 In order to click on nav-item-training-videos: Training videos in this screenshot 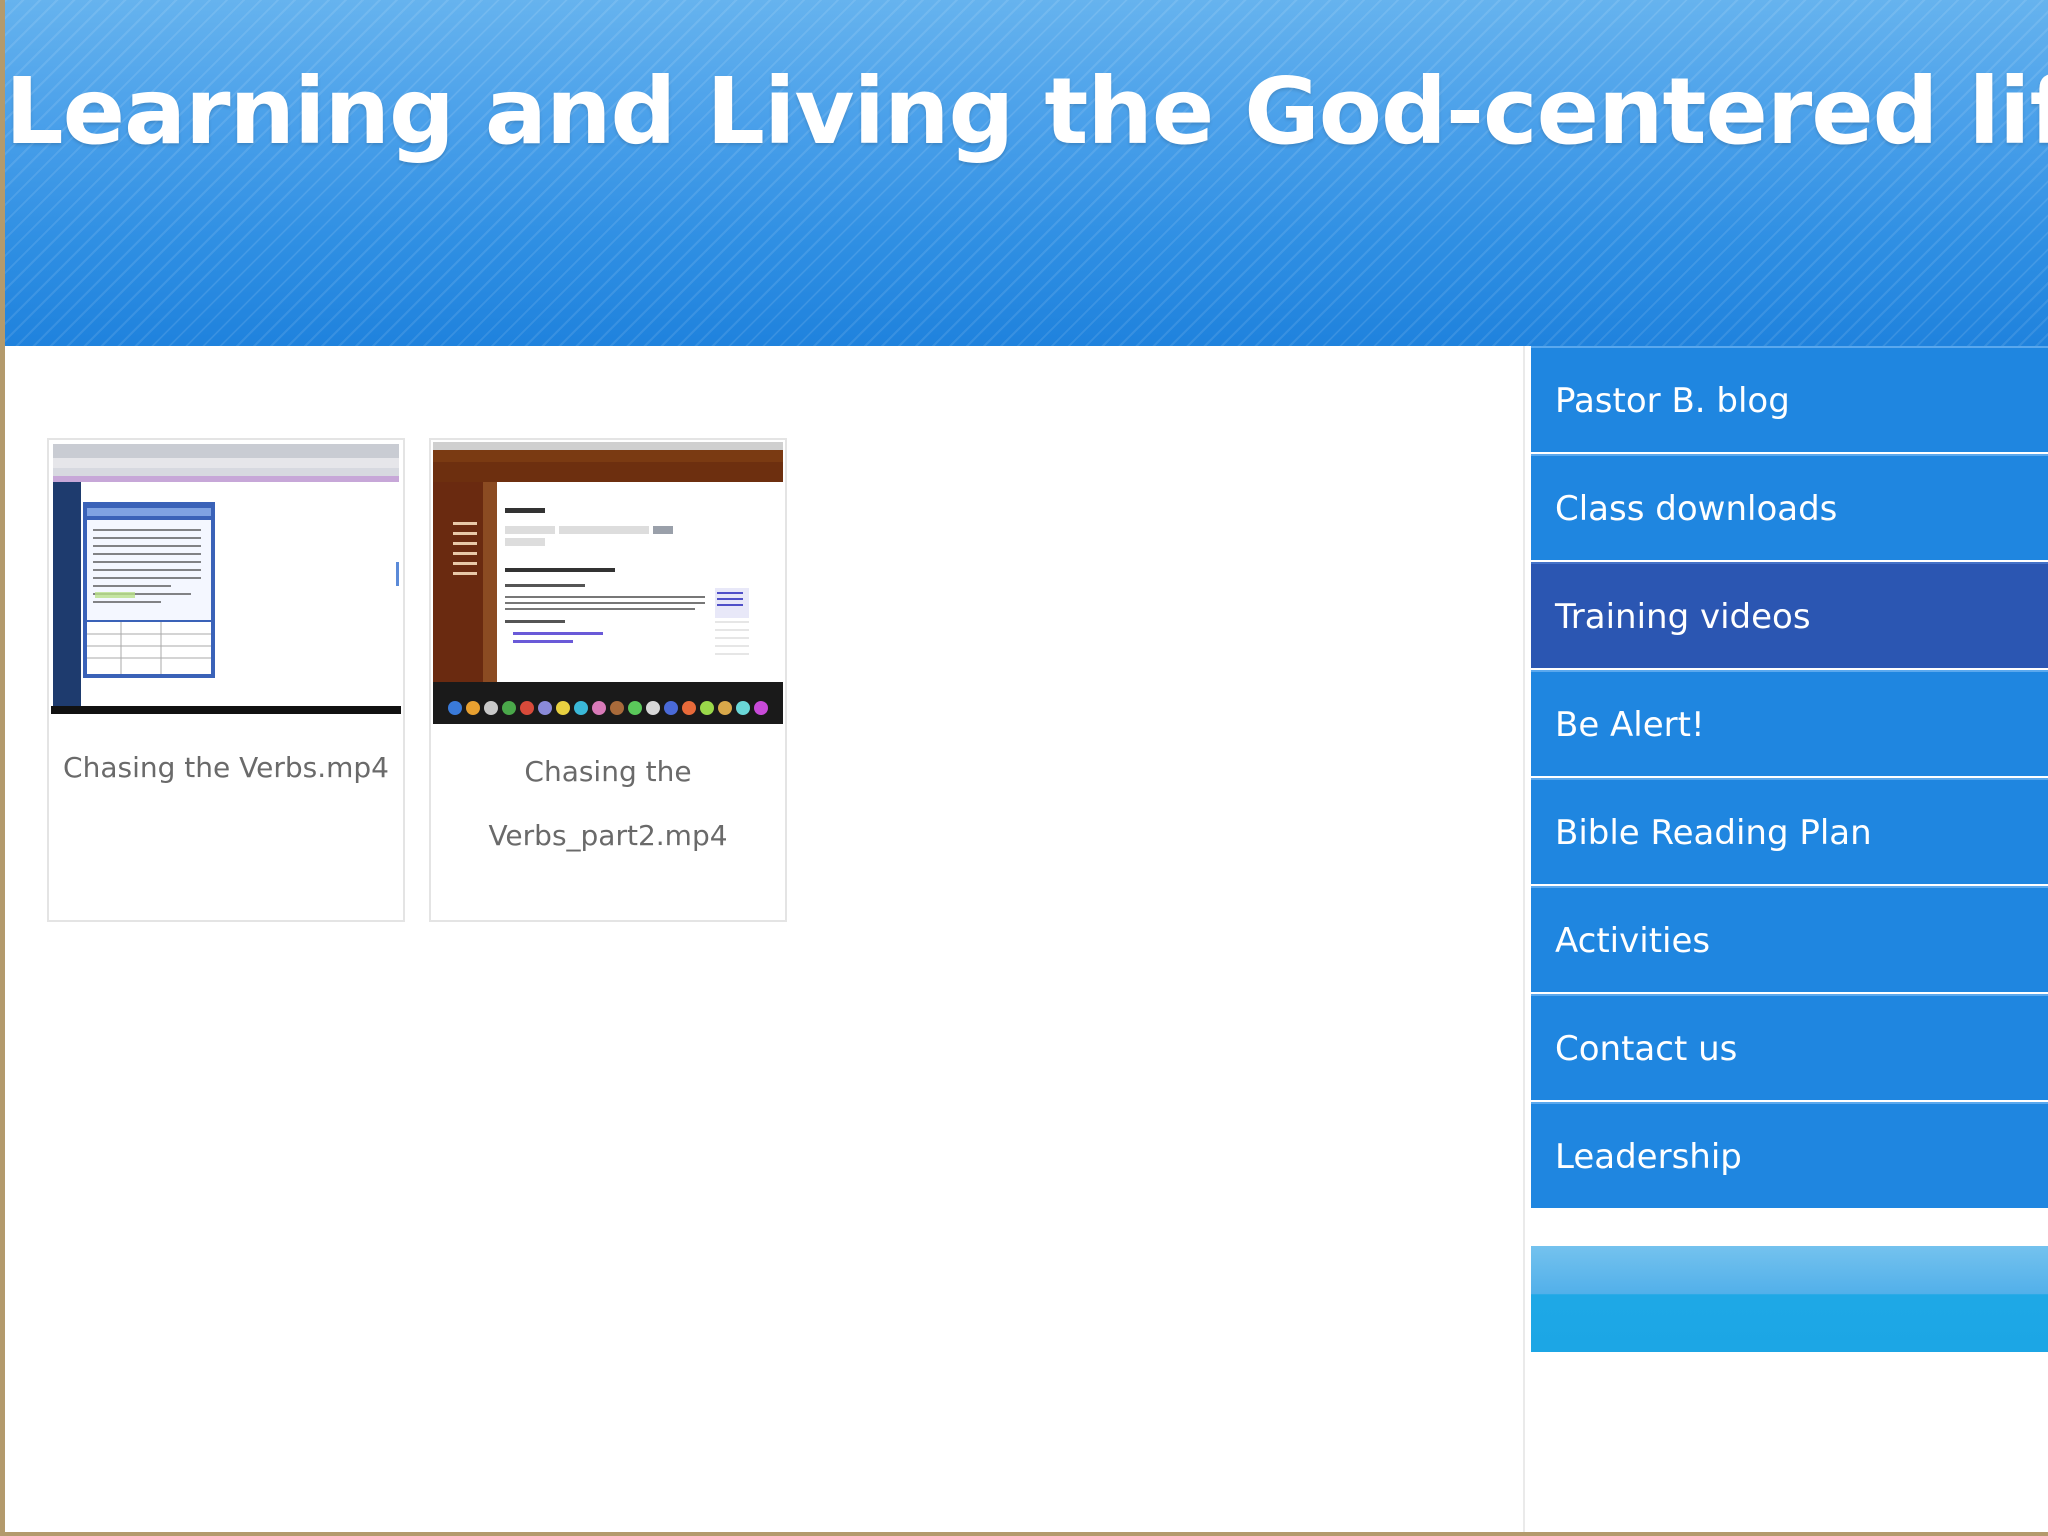, I will do `click(1789, 615)`.